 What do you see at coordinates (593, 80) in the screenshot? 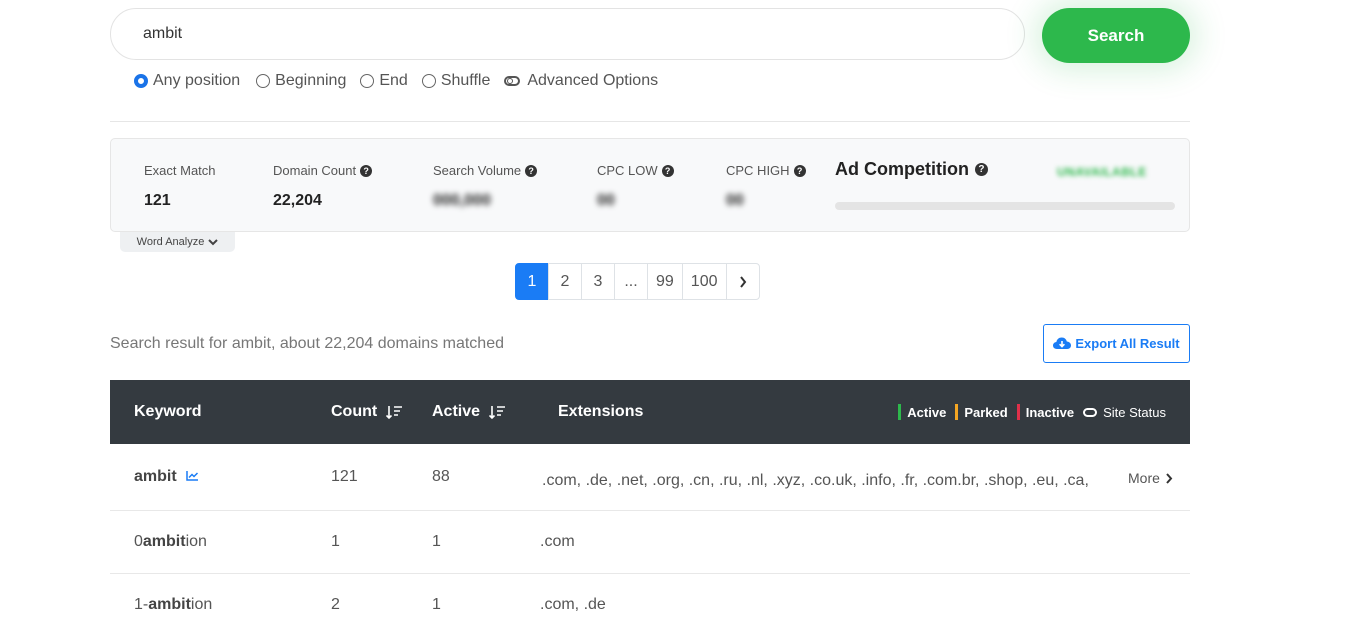
I see `advanced-options-label: Advanced Options` at bounding box center [593, 80].